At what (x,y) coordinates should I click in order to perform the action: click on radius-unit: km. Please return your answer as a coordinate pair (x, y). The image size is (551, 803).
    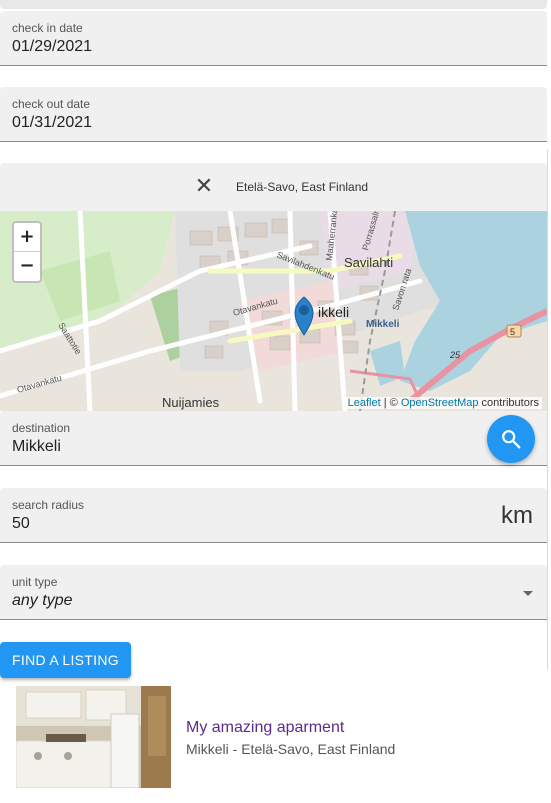
    Looking at the image, I should click on (517, 515).